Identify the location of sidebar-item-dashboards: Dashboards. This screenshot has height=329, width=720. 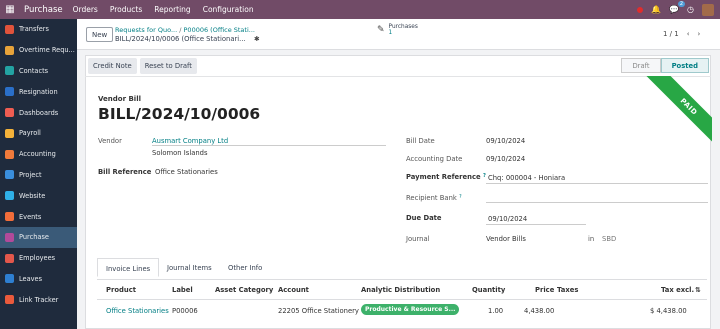
(38, 112).